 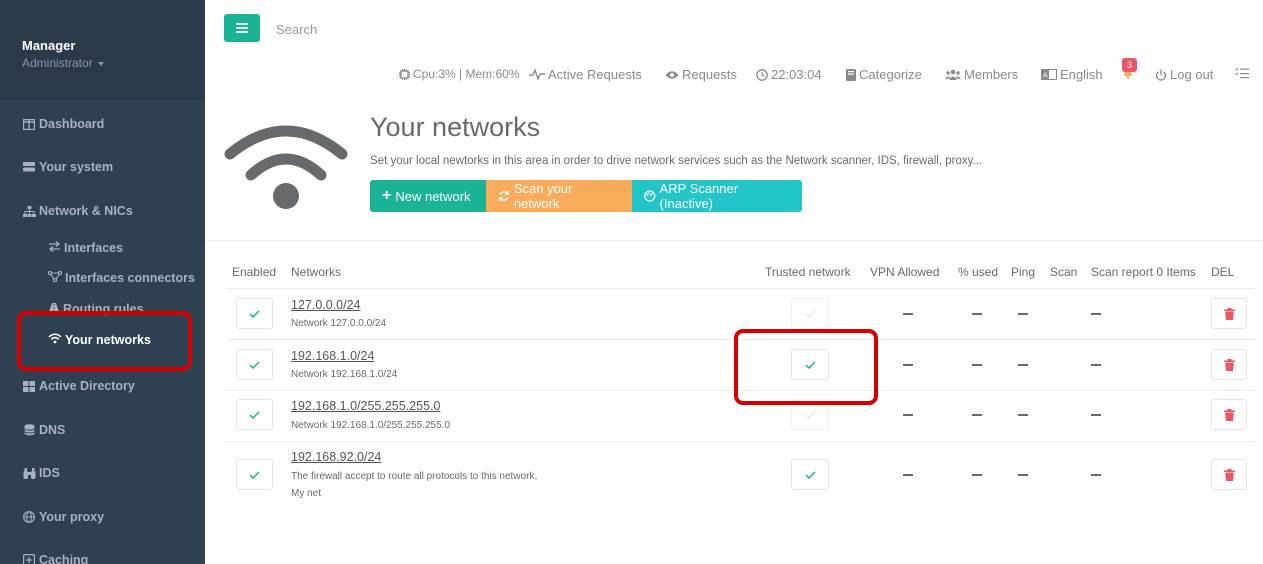 I want to click on members-label: Members, so click(x=991, y=74).